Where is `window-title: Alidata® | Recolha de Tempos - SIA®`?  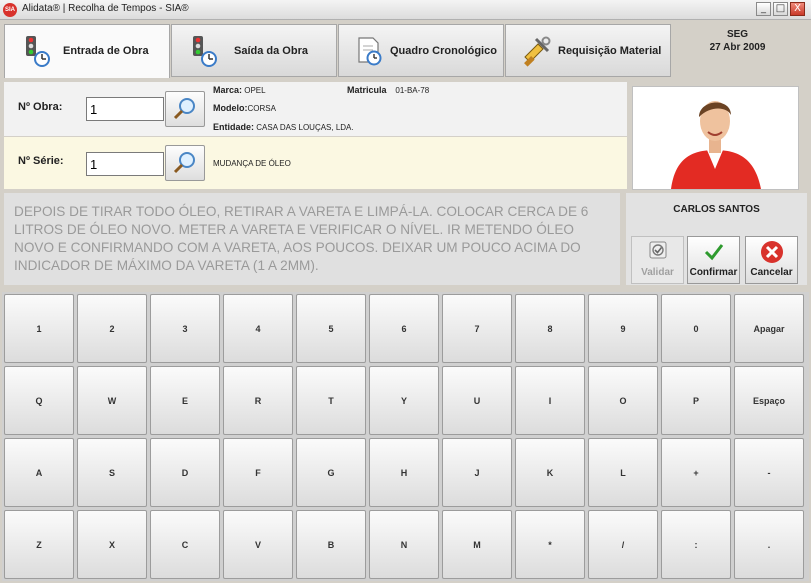 window-title: Alidata® | Recolha de Tempos - SIA® is located at coordinates (105, 8).